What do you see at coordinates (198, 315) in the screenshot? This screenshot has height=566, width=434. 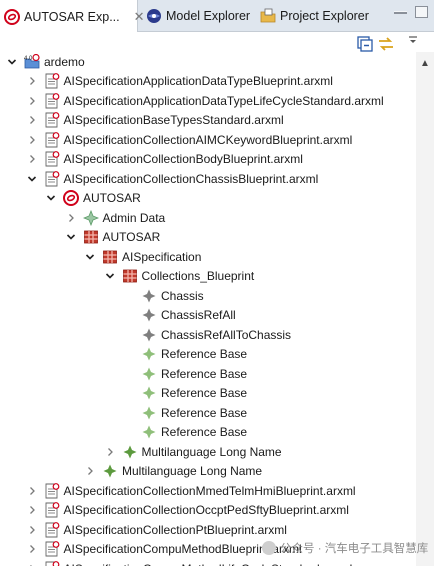 I see `tree-item-label: ChassisRefAll` at bounding box center [198, 315].